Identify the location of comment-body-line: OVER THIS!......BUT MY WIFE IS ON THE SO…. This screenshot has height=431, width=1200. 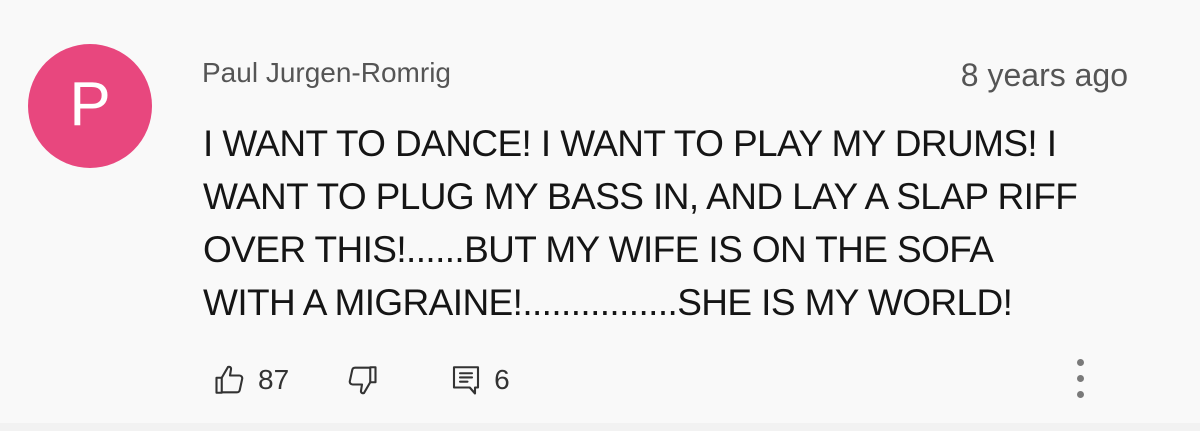
(598, 249).